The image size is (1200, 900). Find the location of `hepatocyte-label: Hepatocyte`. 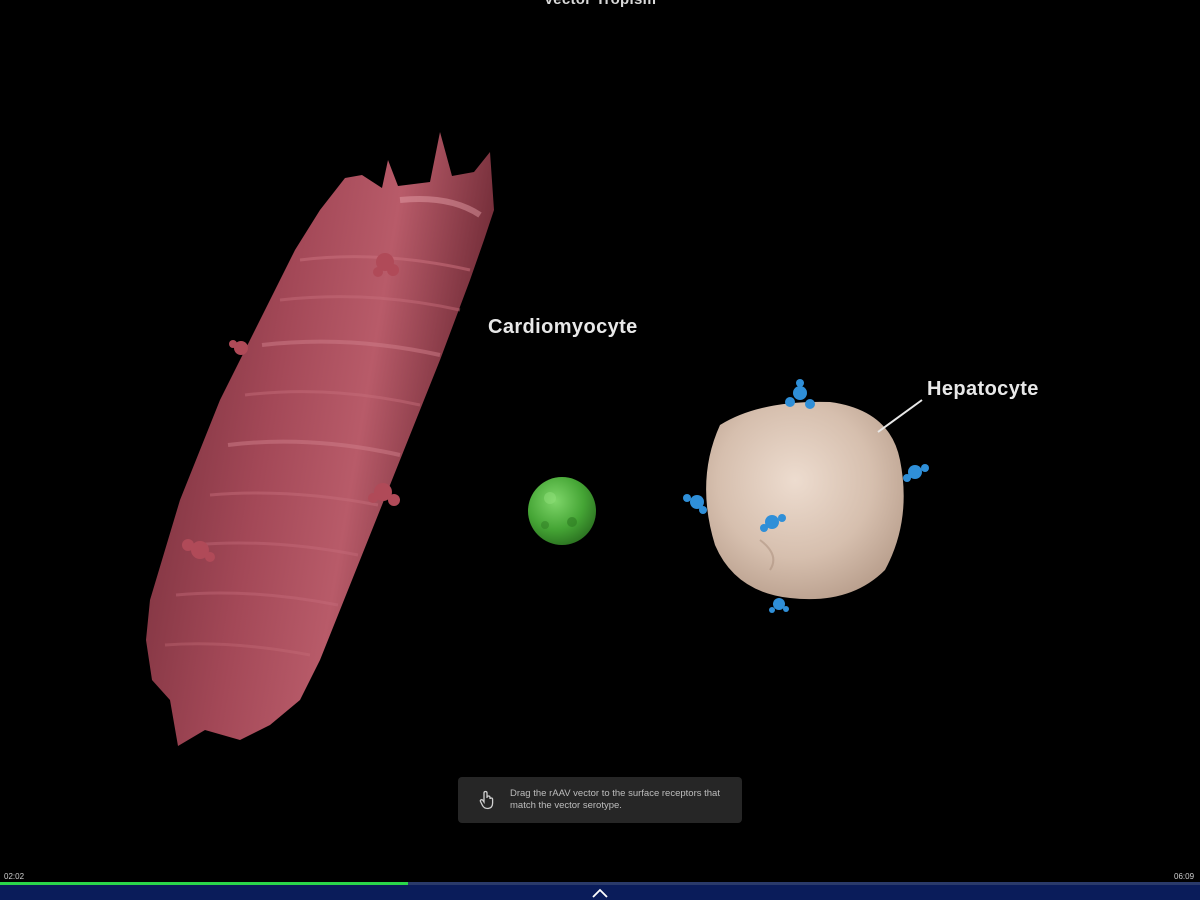

hepatocyte-label: Hepatocyte is located at coordinates (983, 389).